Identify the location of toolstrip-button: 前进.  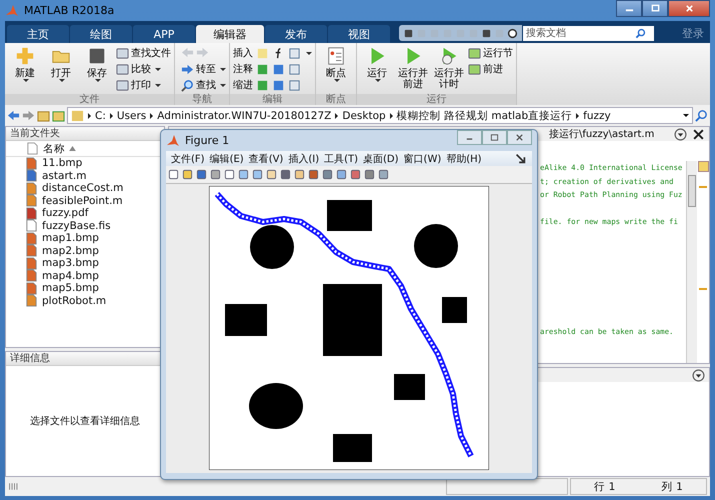
(490, 69).